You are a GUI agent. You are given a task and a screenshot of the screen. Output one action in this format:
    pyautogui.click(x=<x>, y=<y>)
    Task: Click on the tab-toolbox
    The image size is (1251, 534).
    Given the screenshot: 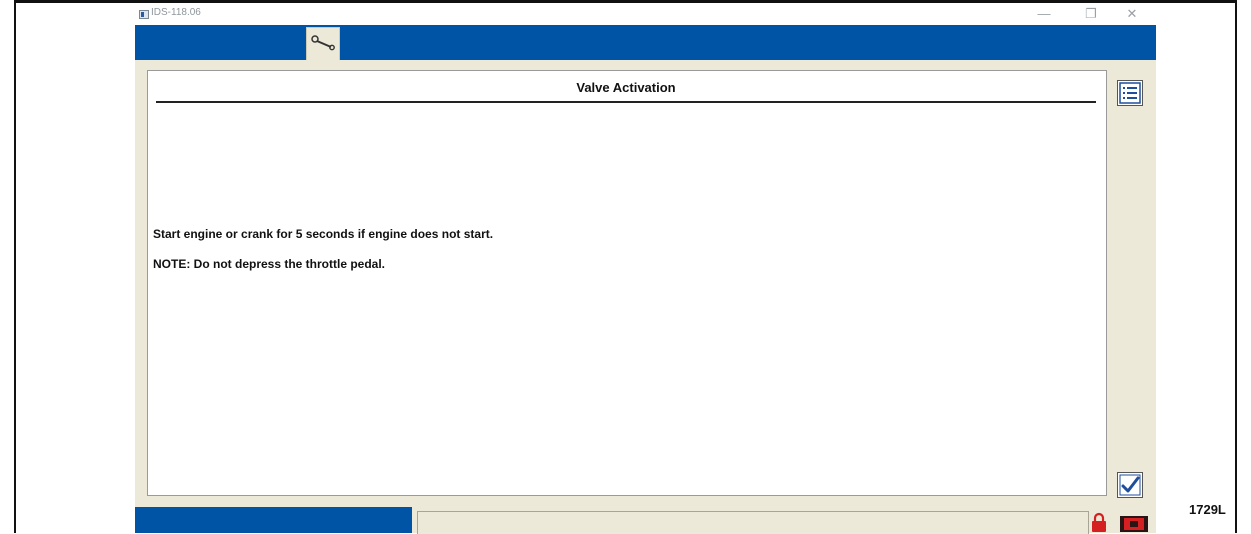 What is the action you would take?
    pyautogui.click(x=323, y=43)
    